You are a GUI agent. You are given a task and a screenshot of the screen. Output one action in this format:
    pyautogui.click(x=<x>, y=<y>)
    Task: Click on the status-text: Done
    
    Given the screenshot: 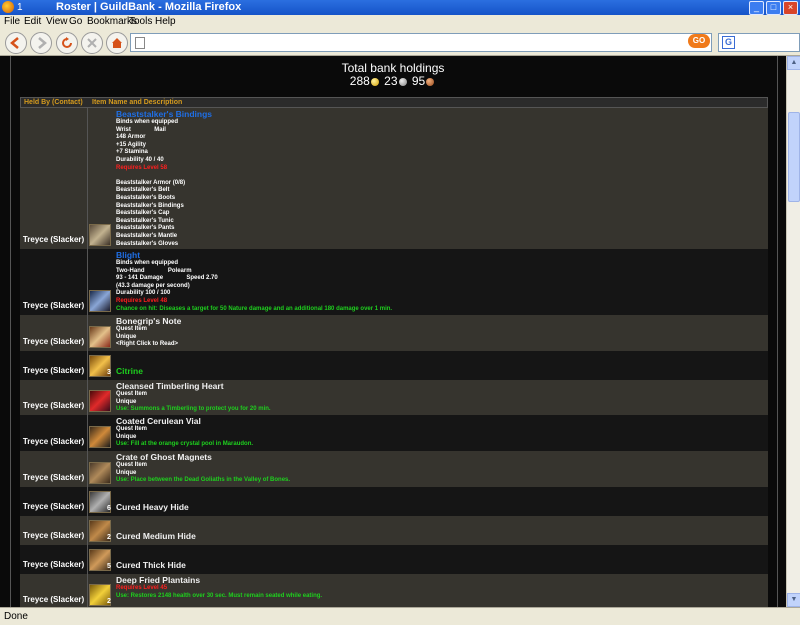 What is the action you would take?
    pyautogui.click(x=16, y=616)
    